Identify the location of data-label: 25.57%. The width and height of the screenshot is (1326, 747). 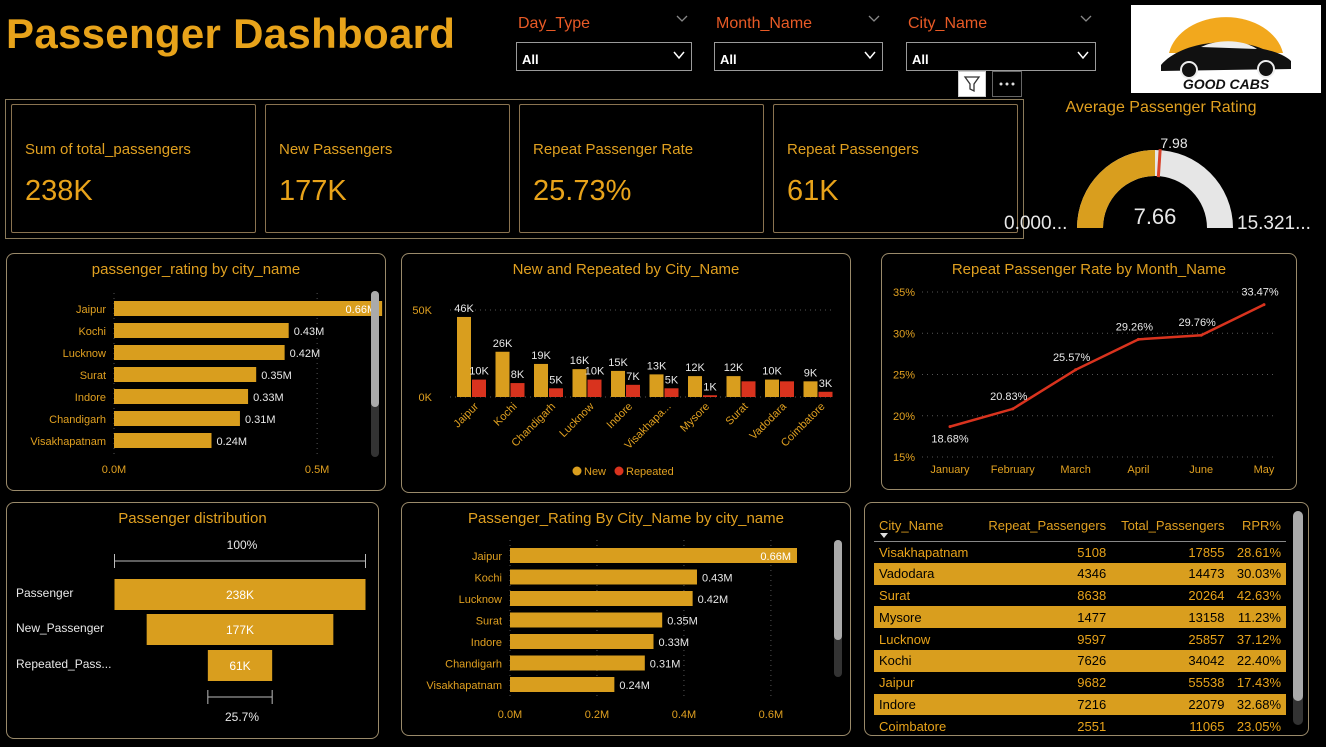
(1072, 358).